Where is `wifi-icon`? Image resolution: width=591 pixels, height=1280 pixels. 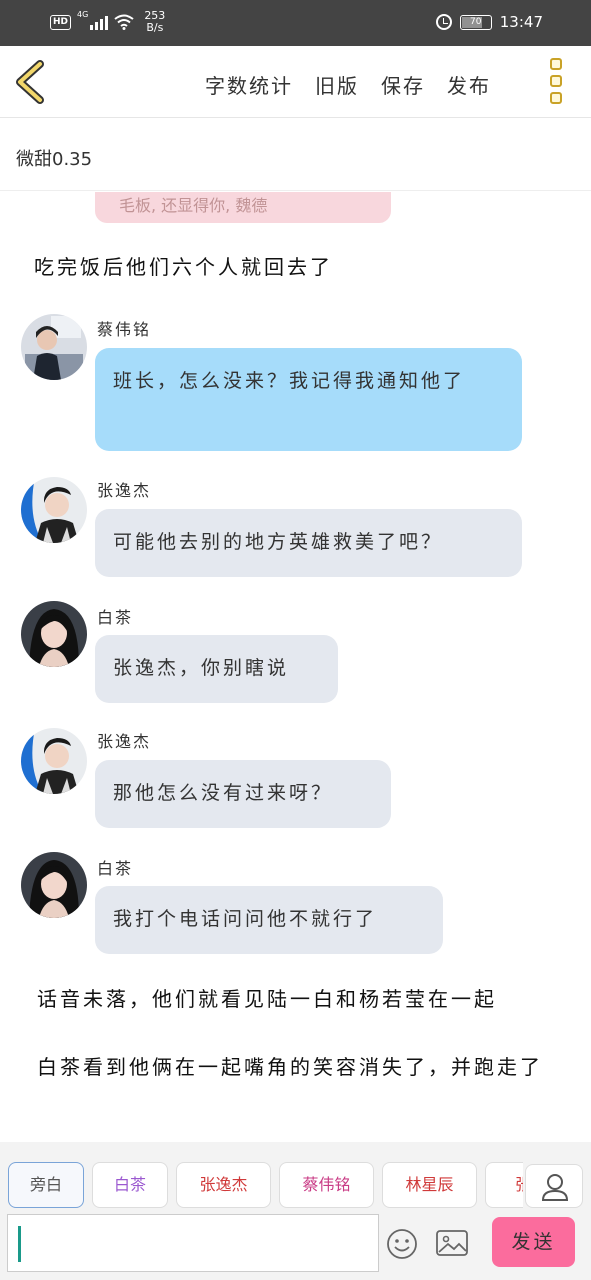 wifi-icon is located at coordinates (124, 22).